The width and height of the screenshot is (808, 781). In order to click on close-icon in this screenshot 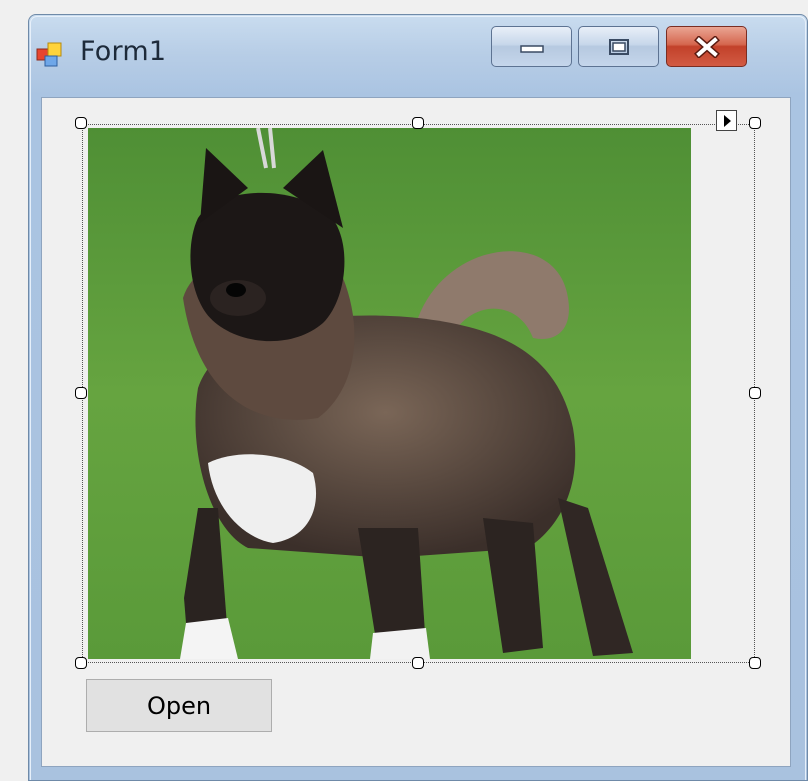, I will do `click(706, 46)`.